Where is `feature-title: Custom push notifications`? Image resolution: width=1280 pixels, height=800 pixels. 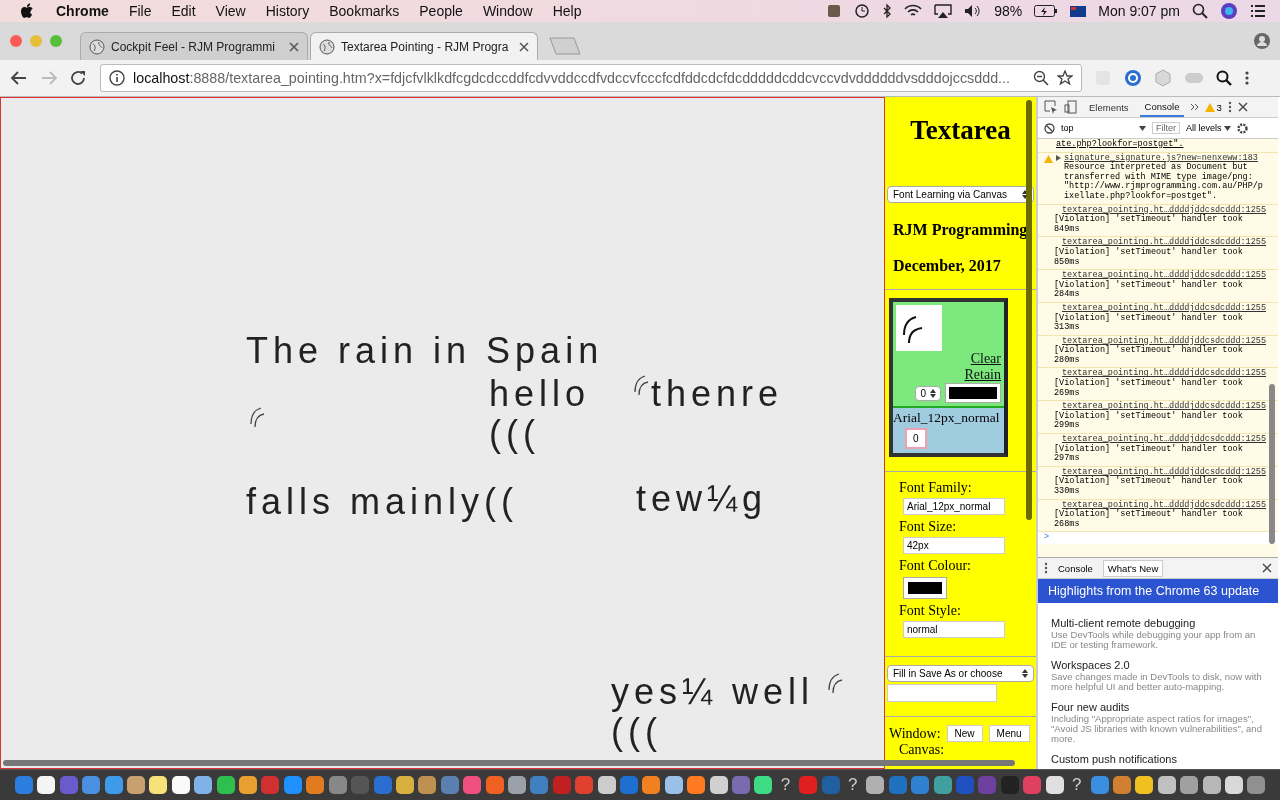
feature-title: Custom push notifications is located at coordinates (1160, 759).